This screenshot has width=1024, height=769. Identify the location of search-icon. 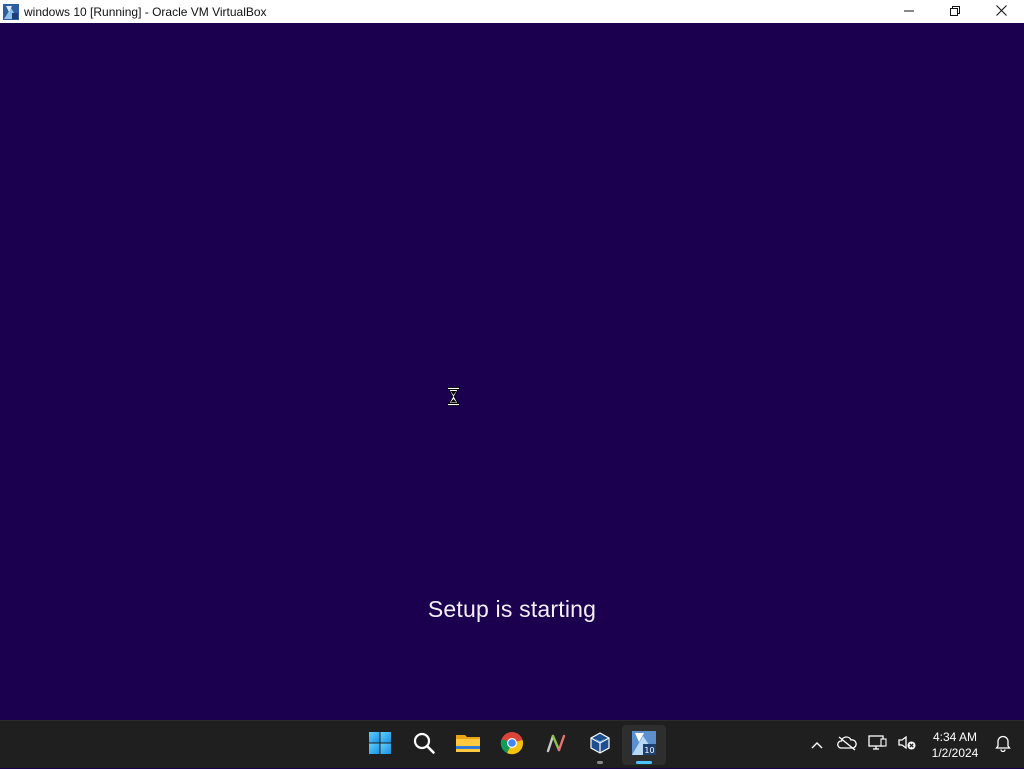
(424, 745).